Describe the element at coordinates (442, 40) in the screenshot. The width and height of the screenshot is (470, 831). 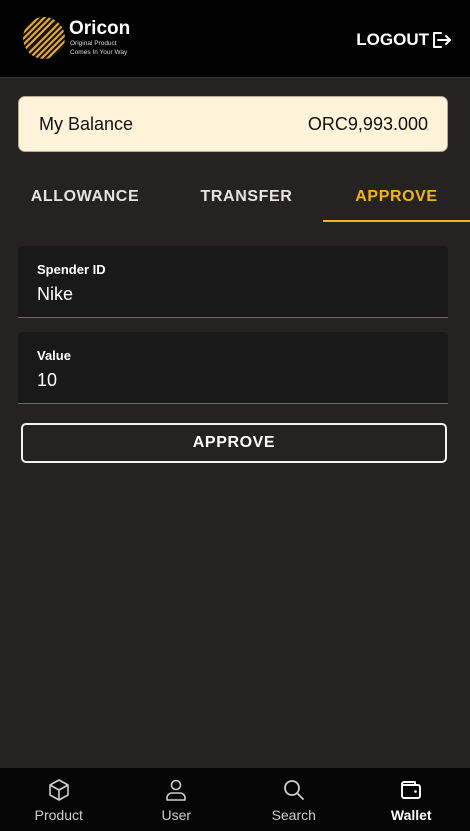
I see `logout-icon` at that location.